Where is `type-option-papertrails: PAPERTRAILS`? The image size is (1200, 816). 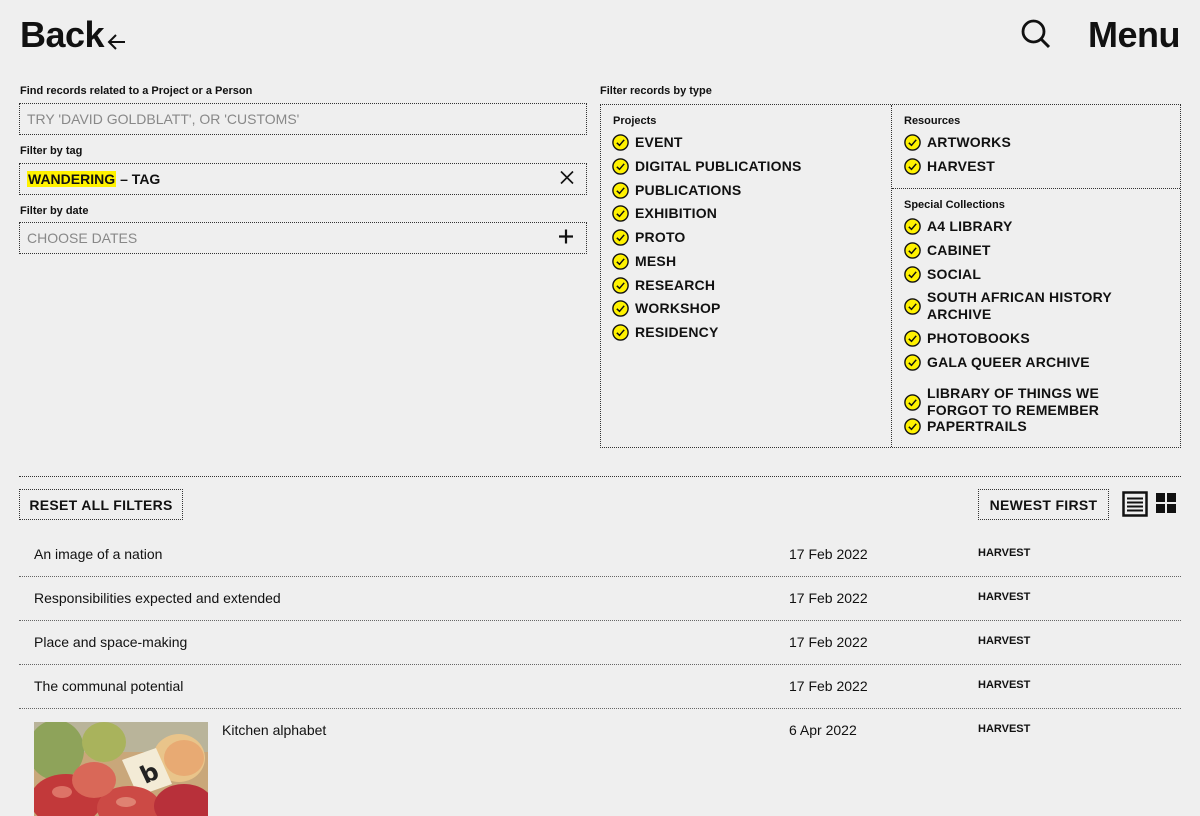
type-option-papertrails: PAPERTRAILS is located at coordinates (965, 426).